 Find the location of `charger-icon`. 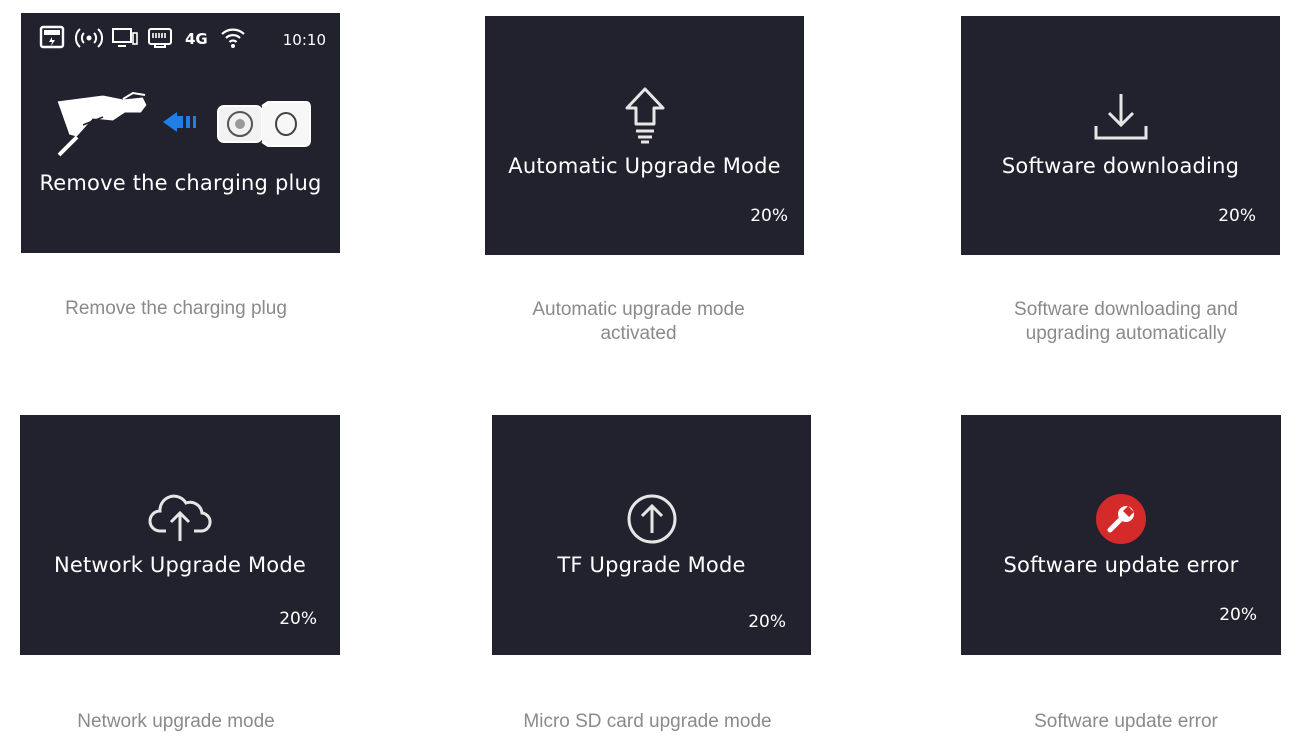

charger-icon is located at coordinates (52, 37).